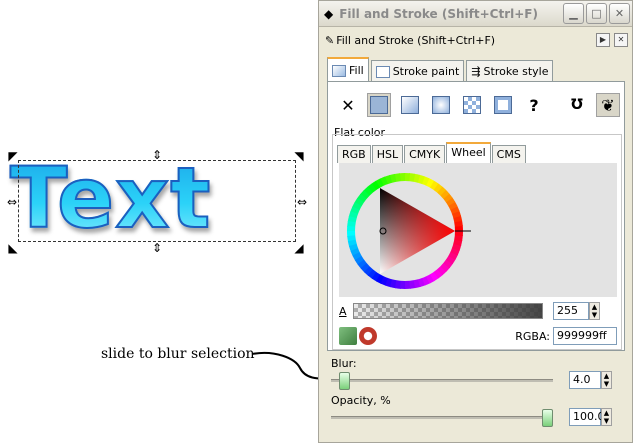 The image size is (633, 443). Describe the element at coordinates (594, 311) in the screenshot. I see `alpha-spin-arrows-icon: ▲ ▼` at that location.